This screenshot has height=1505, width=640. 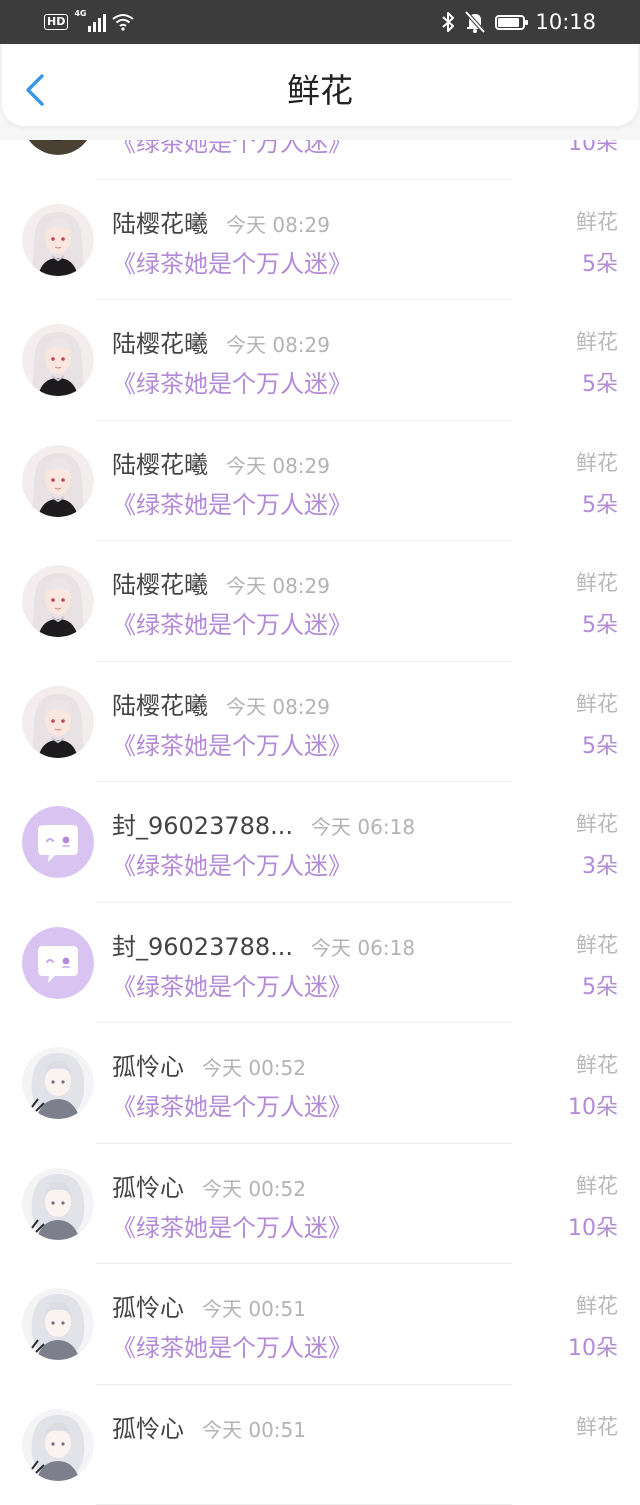 I want to click on status-right: 10:18, so click(x=518, y=22).